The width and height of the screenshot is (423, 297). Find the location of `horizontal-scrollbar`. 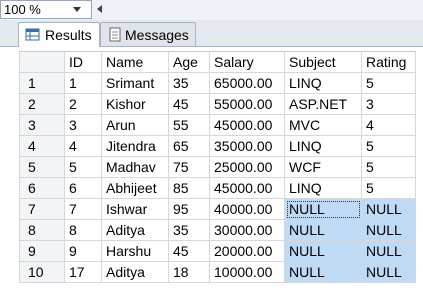

horizontal-scrollbar is located at coordinates (257, 9).